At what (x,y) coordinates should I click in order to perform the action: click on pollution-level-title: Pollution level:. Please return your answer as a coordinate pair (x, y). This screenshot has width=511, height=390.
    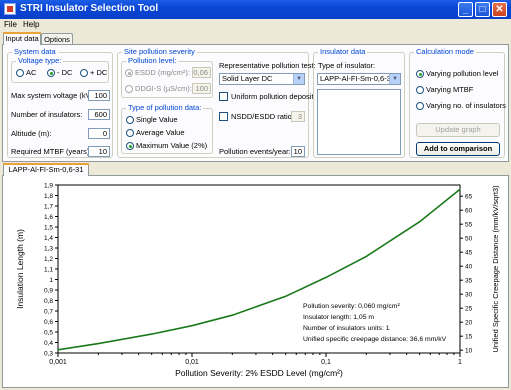
    Looking at the image, I should click on (152, 60).